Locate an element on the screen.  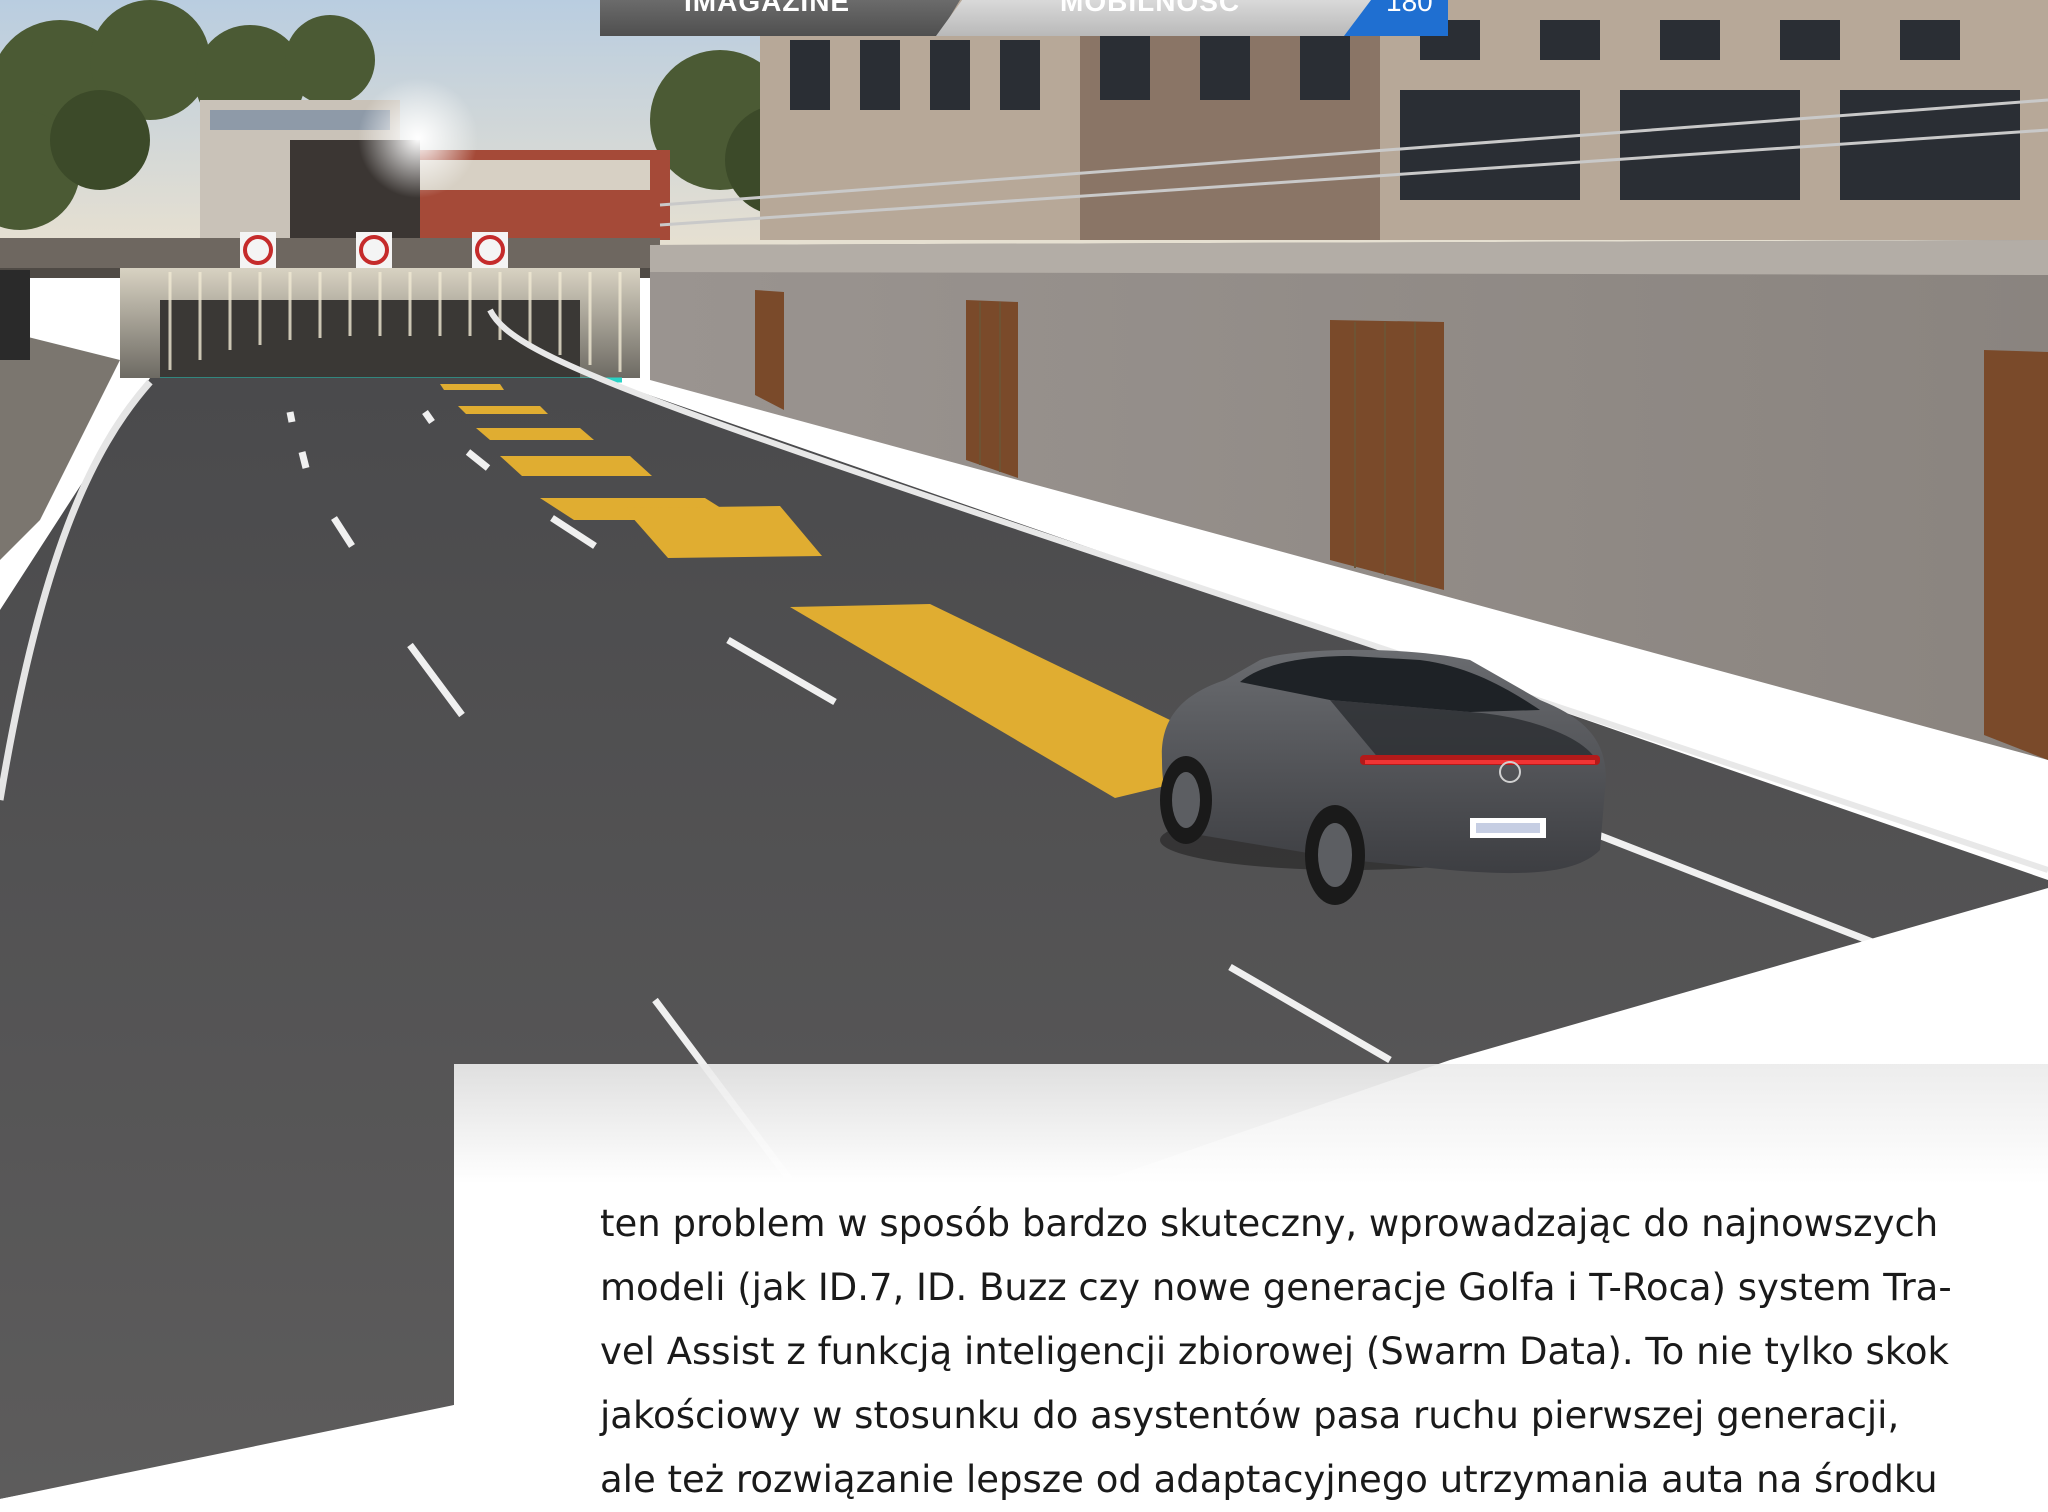
page-number: 180 is located at coordinates (1409, 8).